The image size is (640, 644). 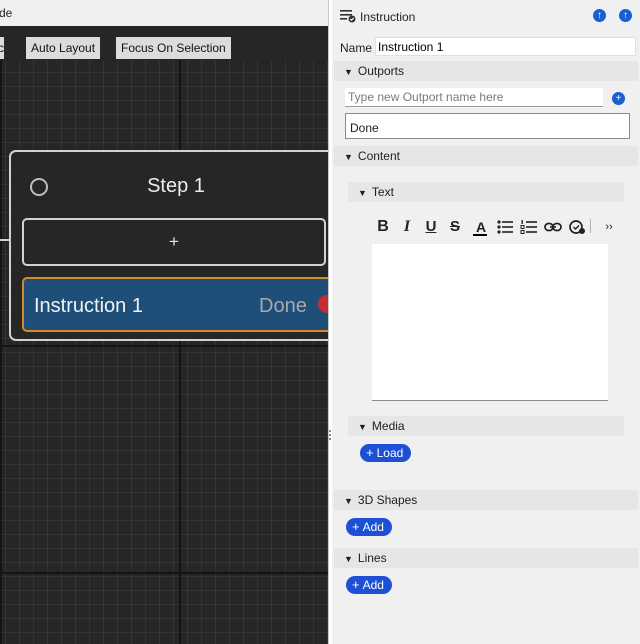 What do you see at coordinates (529, 227) in the screenshot?
I see `numbered-list-icon` at bounding box center [529, 227].